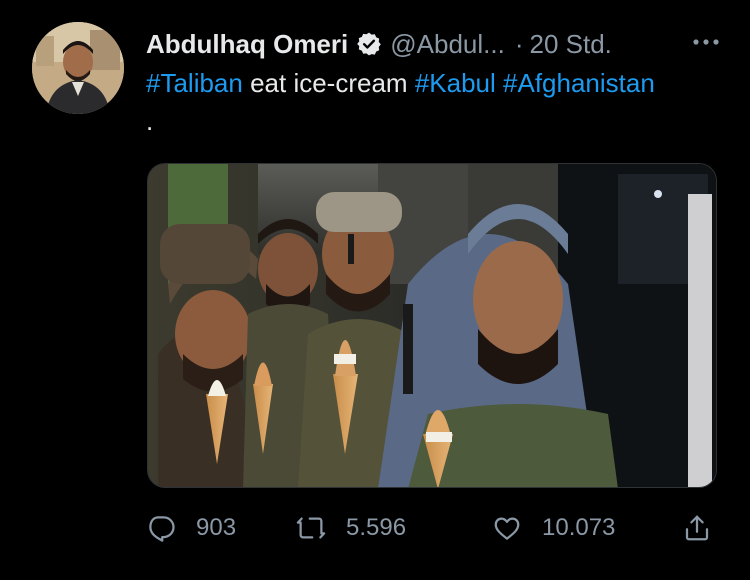 This screenshot has height=580, width=750. I want to click on retweet-count: 5.596, so click(376, 527).